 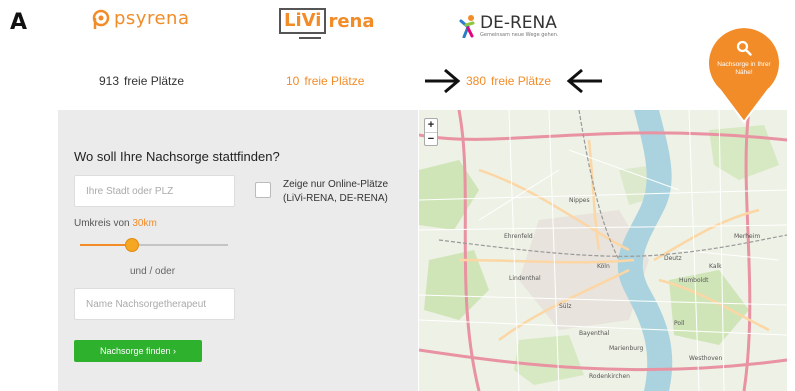 I want to click on map-label-marienburg: Marienburg, so click(x=626, y=348).